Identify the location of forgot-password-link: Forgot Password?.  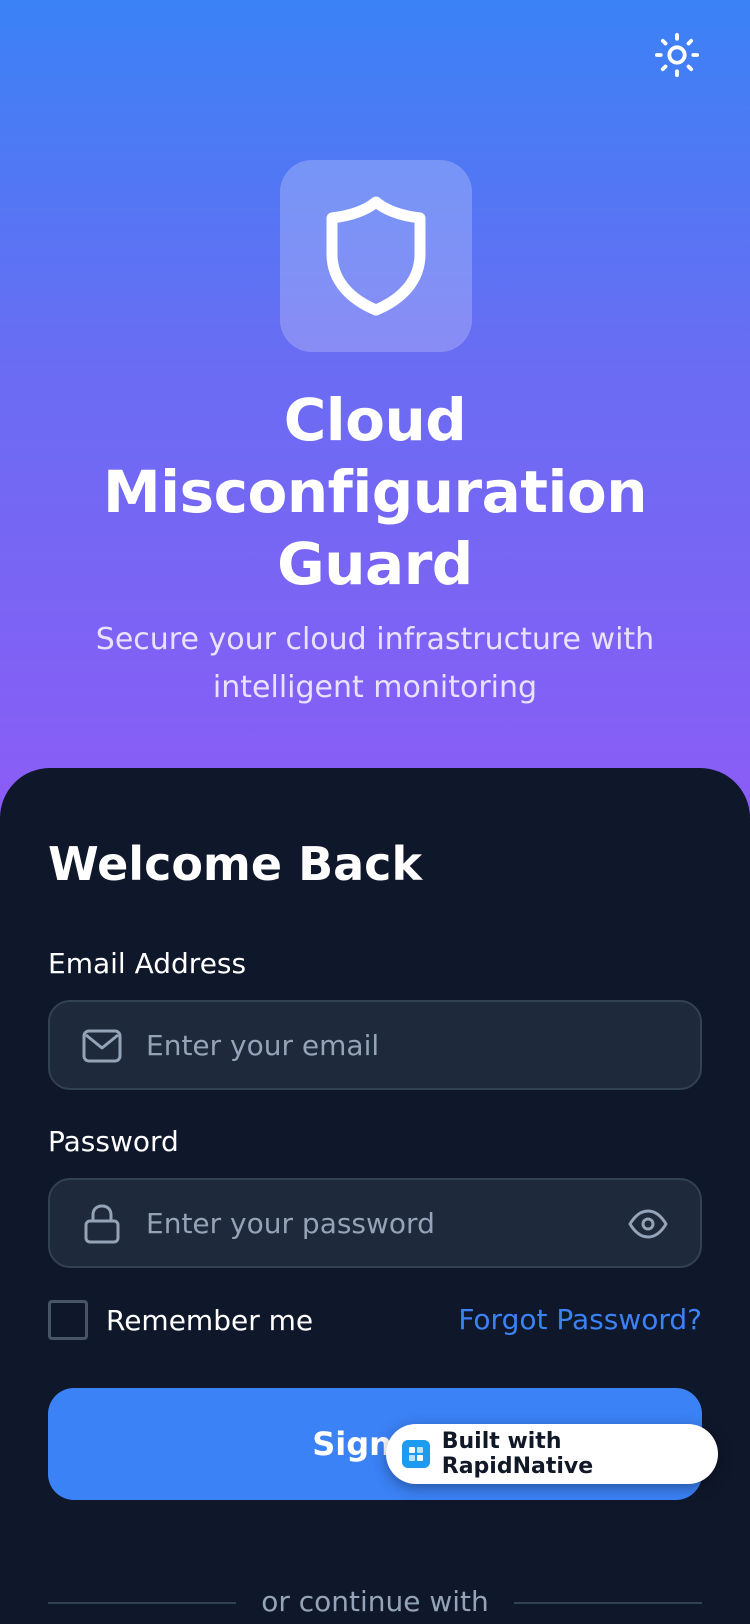
(580, 1320).